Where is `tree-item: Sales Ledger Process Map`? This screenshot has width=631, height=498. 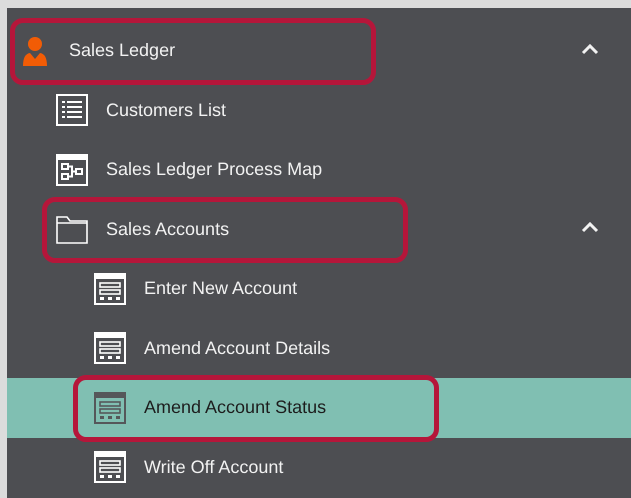
tree-item: Sales Ledger Process Map is located at coordinates (319, 170).